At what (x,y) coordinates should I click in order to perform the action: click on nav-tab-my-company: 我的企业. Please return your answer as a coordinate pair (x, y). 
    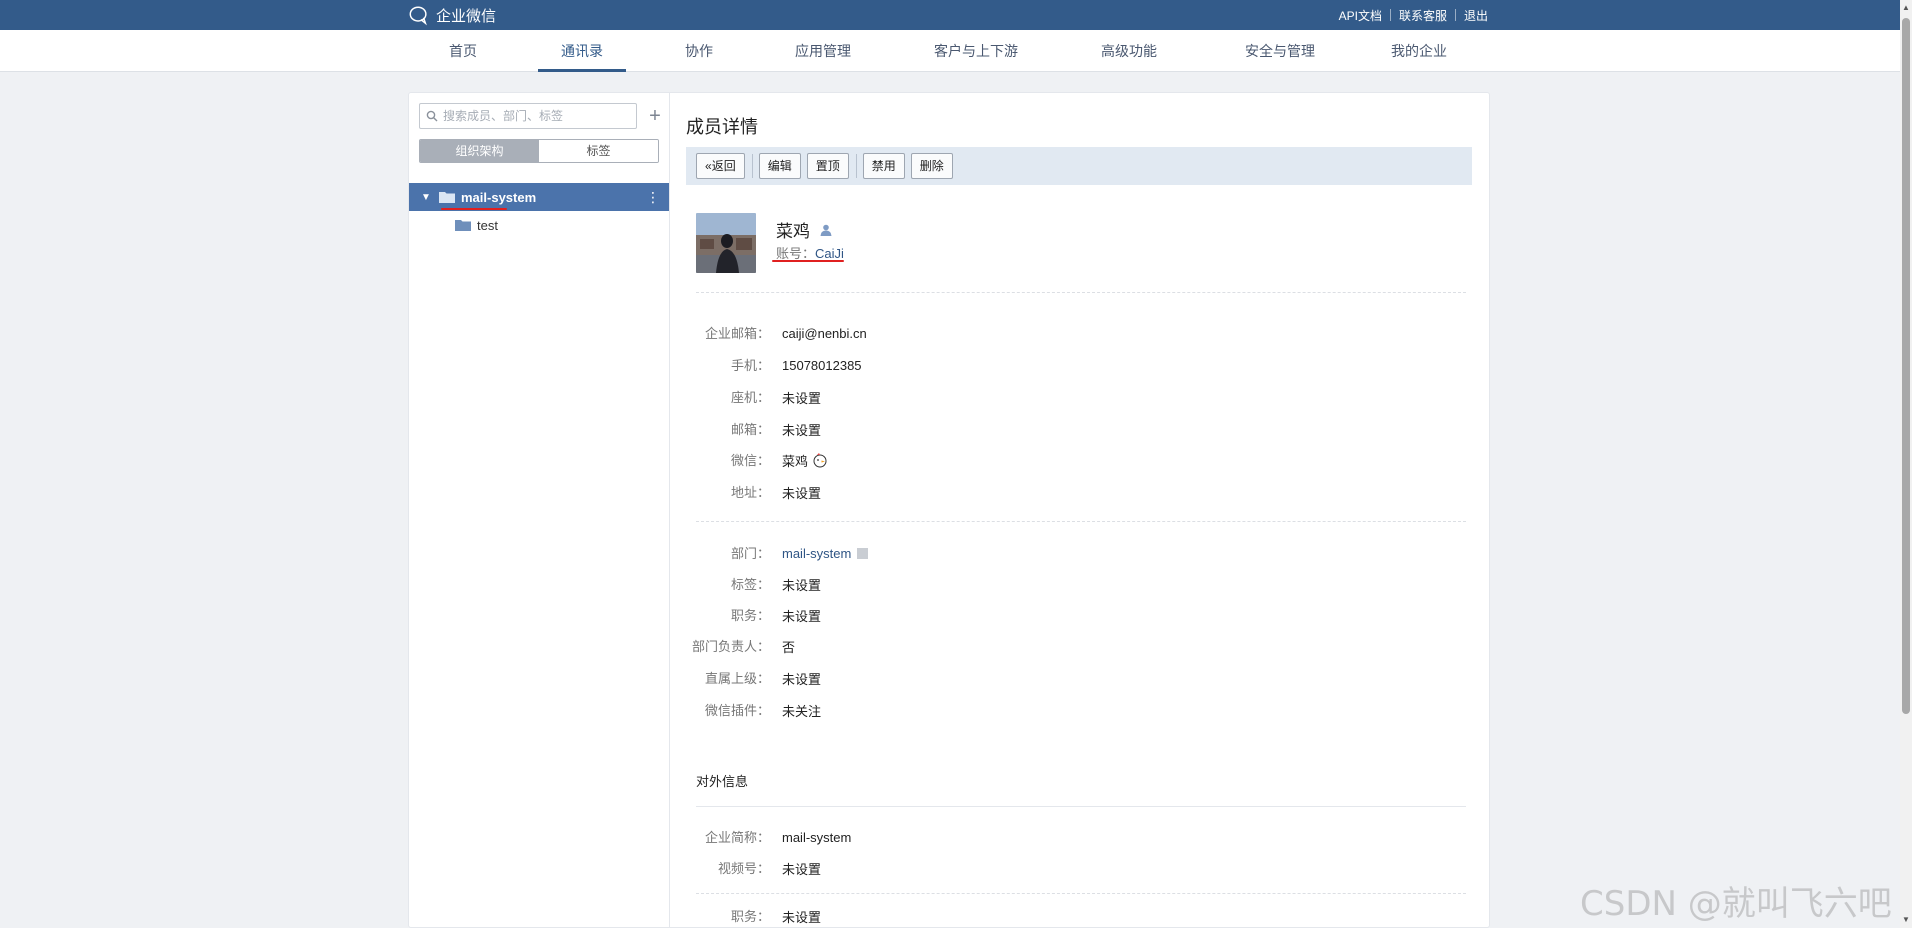
    Looking at the image, I should click on (1419, 51).